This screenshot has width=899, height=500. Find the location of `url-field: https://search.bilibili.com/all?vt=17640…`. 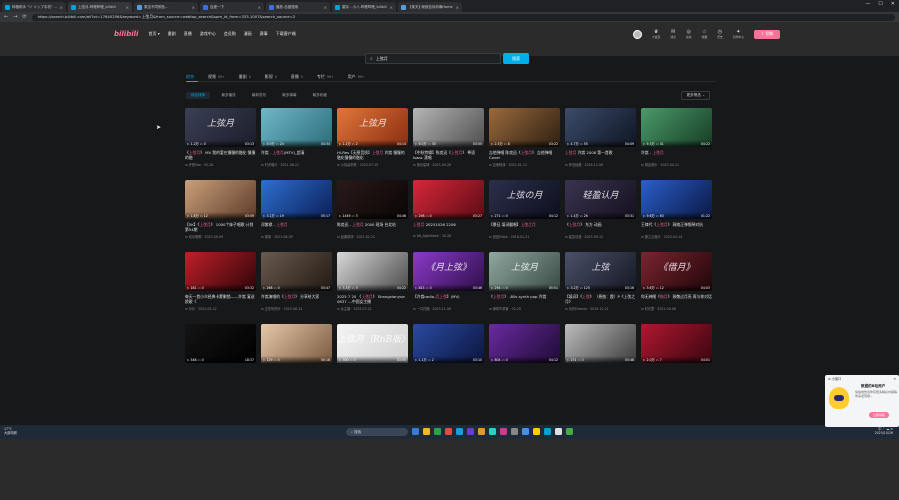

url-field: https://search.bilibili.com/all?vt=17640… is located at coordinates (463, 17).